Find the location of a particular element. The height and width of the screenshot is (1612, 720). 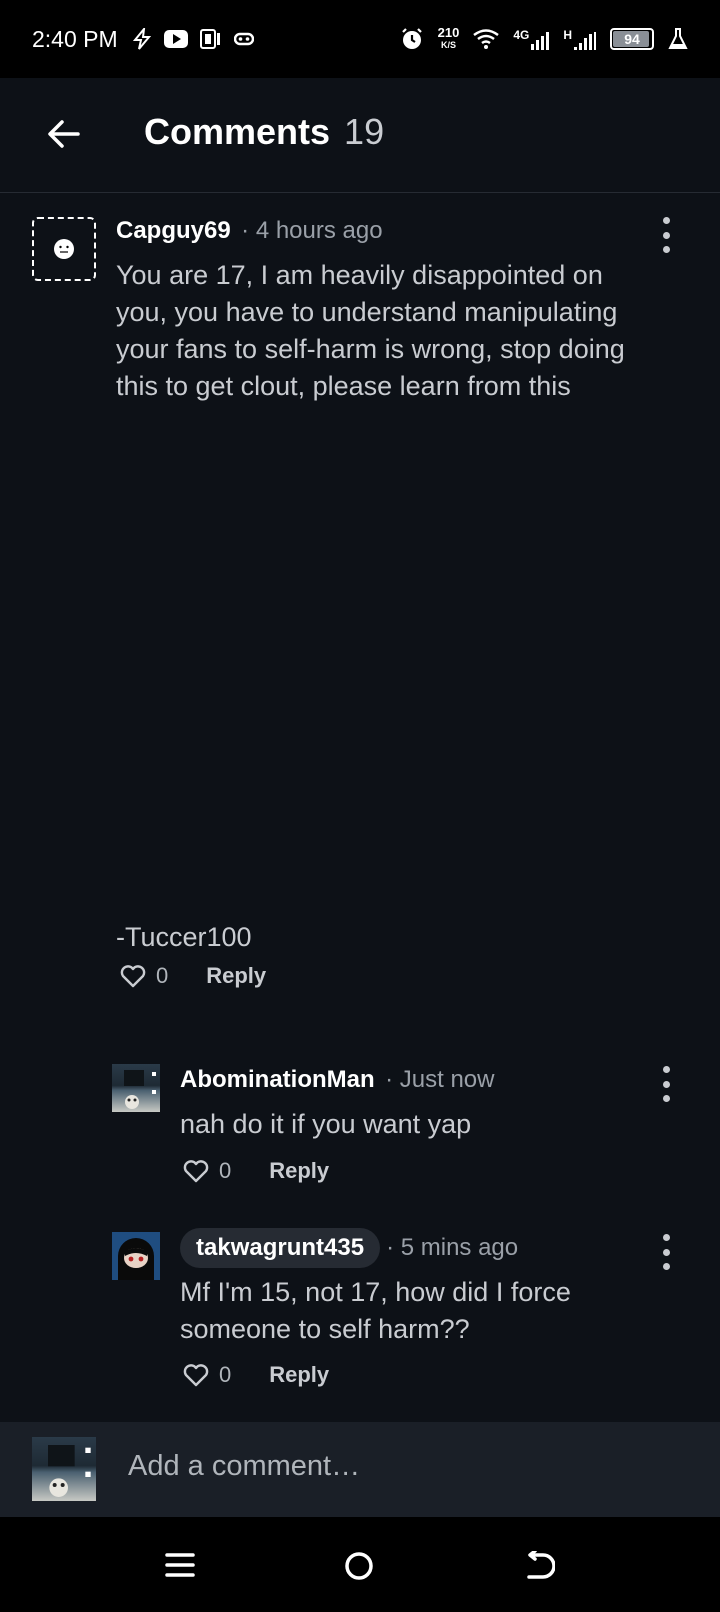

comment-author: Capguy69 is located at coordinates (173, 230).